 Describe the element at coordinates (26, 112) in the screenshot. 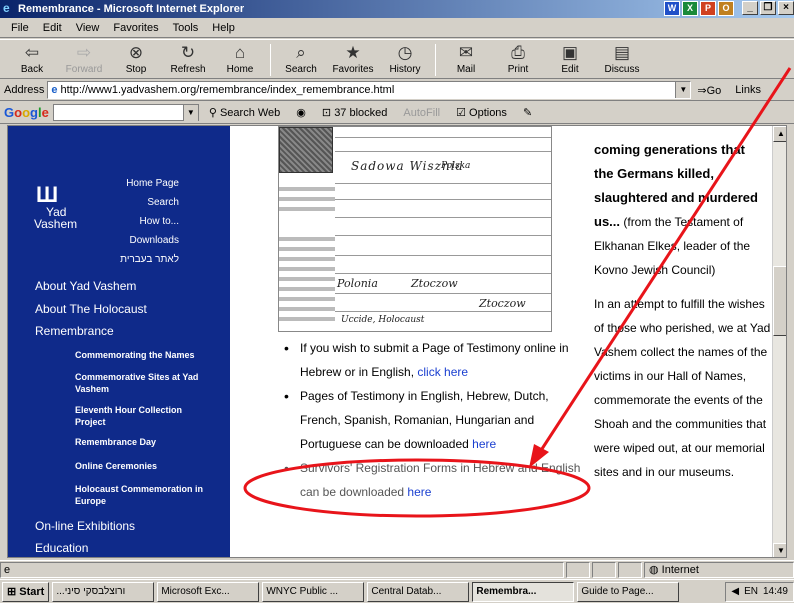

I see `google-logo: Google` at that location.